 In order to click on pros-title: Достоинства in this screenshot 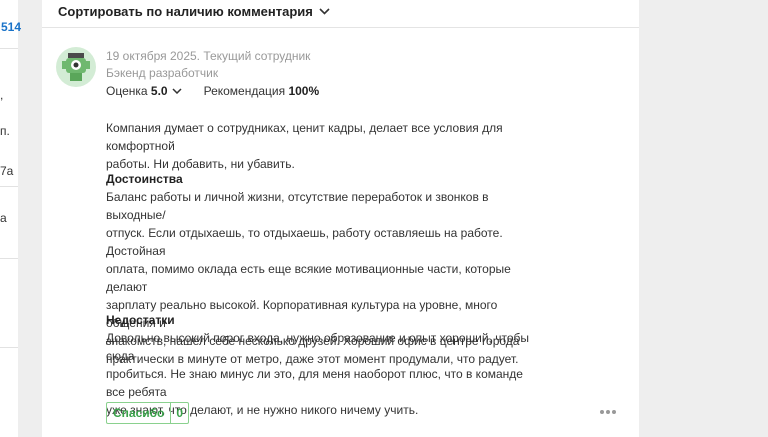, I will do `click(144, 179)`.